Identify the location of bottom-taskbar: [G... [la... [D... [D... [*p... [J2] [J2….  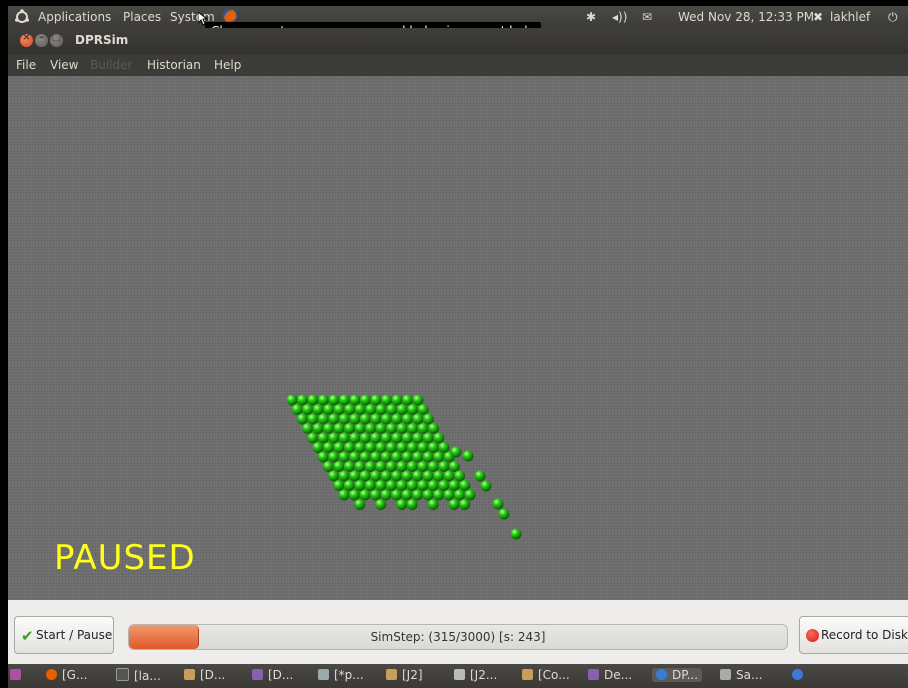
(458, 676).